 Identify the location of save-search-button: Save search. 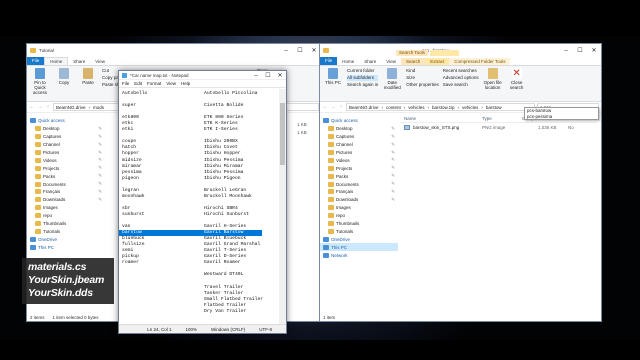
(461, 85).